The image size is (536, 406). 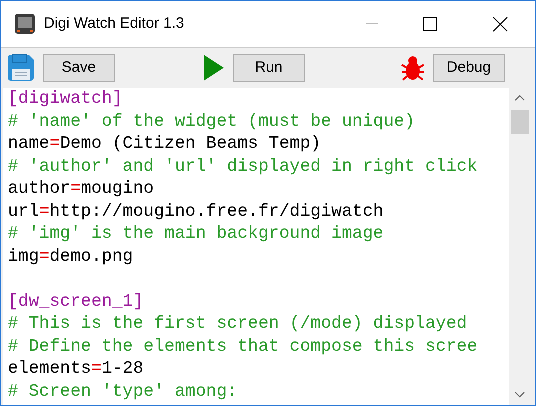 What do you see at coordinates (238, 325) in the screenshot?
I see `comment-line: # This is the first screen (/mode) displayed` at bounding box center [238, 325].